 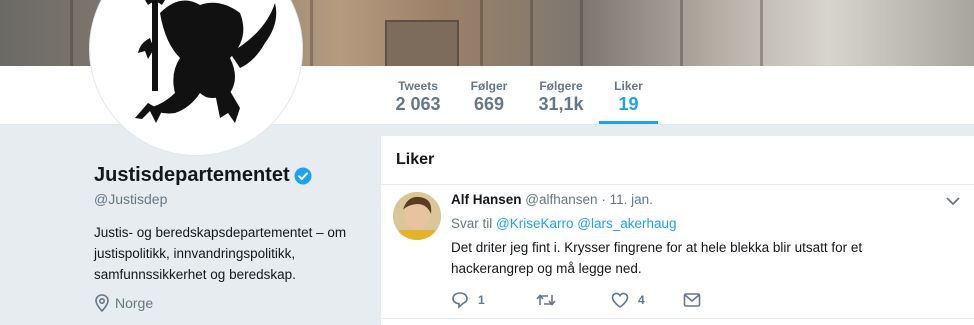 What do you see at coordinates (303, 175) in the screenshot?
I see `verified-badge-icon` at bounding box center [303, 175].